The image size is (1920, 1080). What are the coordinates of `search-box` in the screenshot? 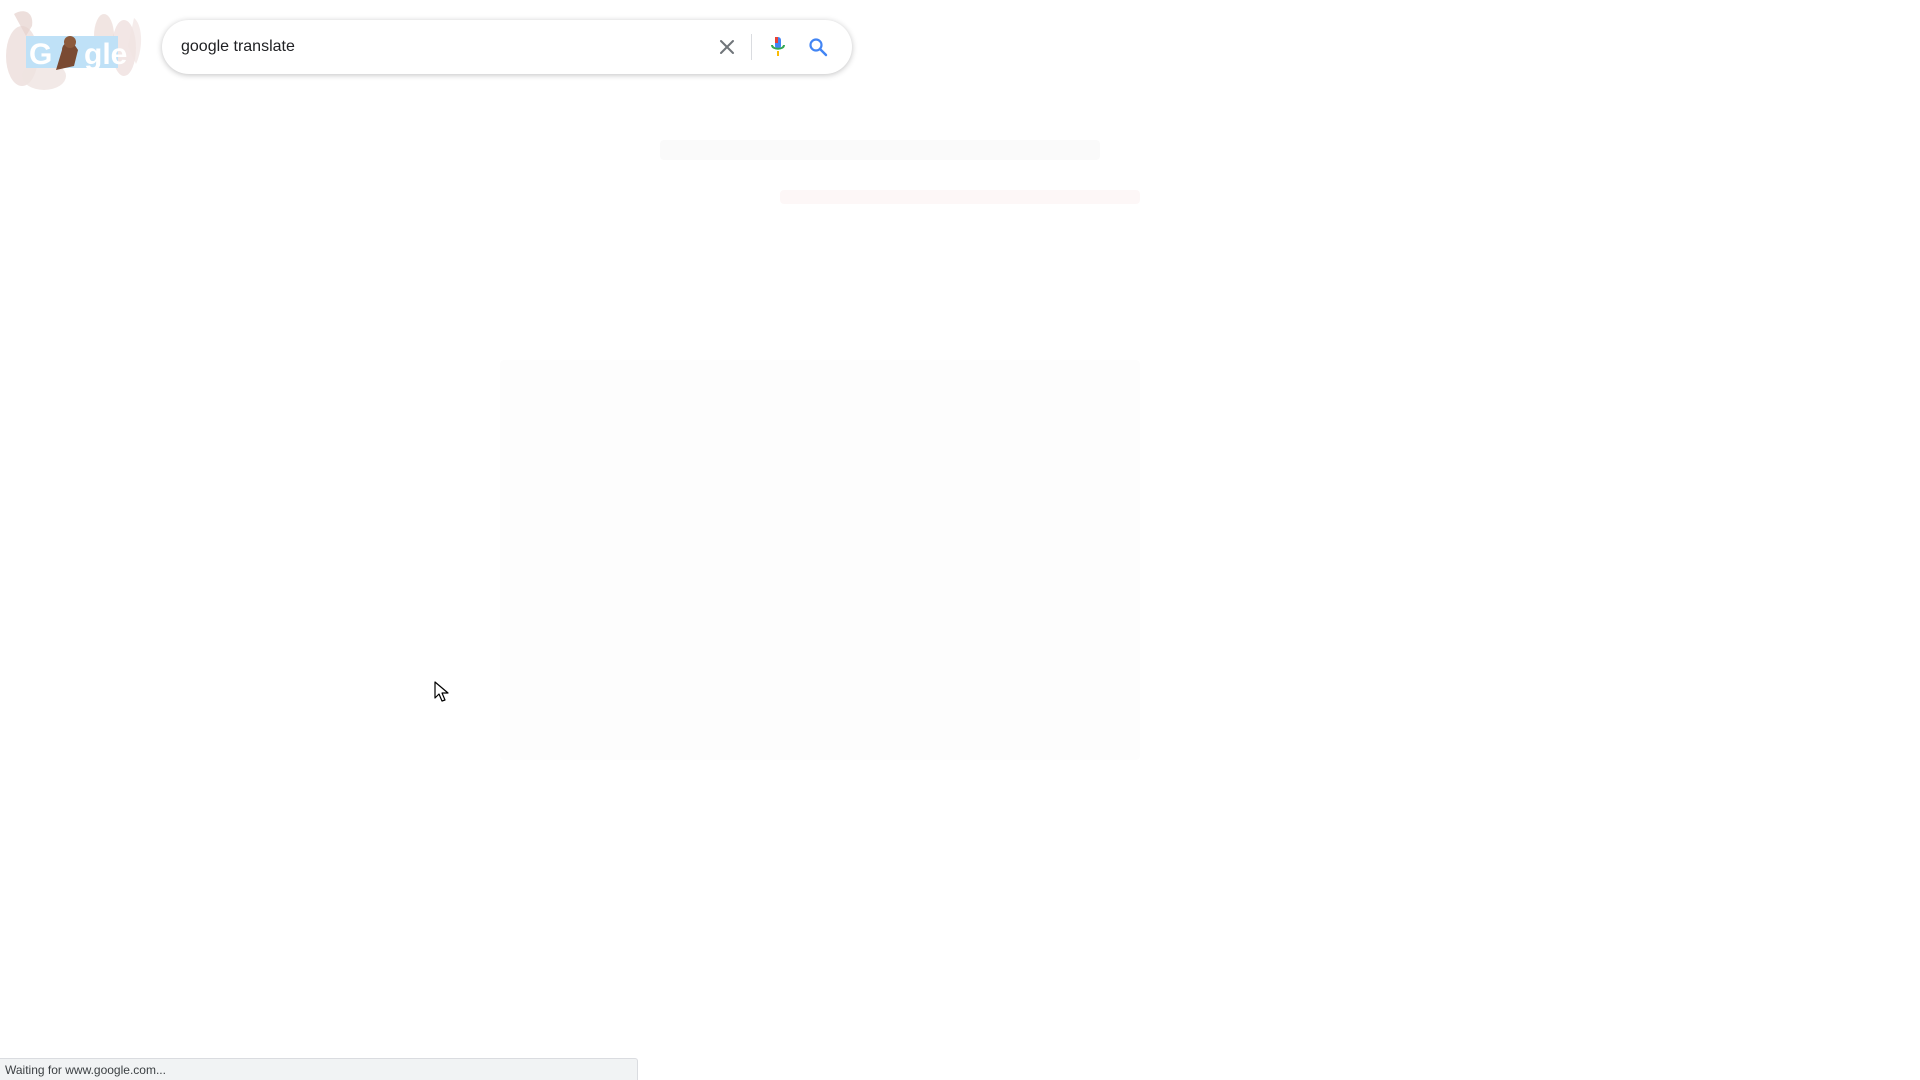 It's located at (507, 47).